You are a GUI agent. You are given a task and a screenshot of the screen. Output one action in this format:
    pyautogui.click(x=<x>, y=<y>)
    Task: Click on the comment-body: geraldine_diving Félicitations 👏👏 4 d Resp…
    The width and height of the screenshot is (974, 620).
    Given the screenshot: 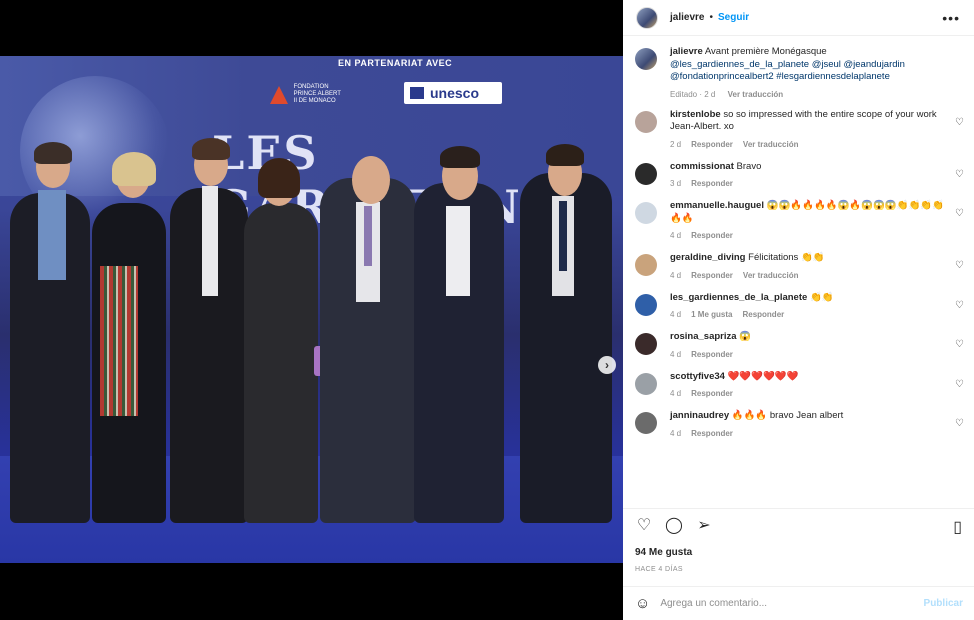 What is the action you would take?
    pyautogui.click(x=810, y=266)
    